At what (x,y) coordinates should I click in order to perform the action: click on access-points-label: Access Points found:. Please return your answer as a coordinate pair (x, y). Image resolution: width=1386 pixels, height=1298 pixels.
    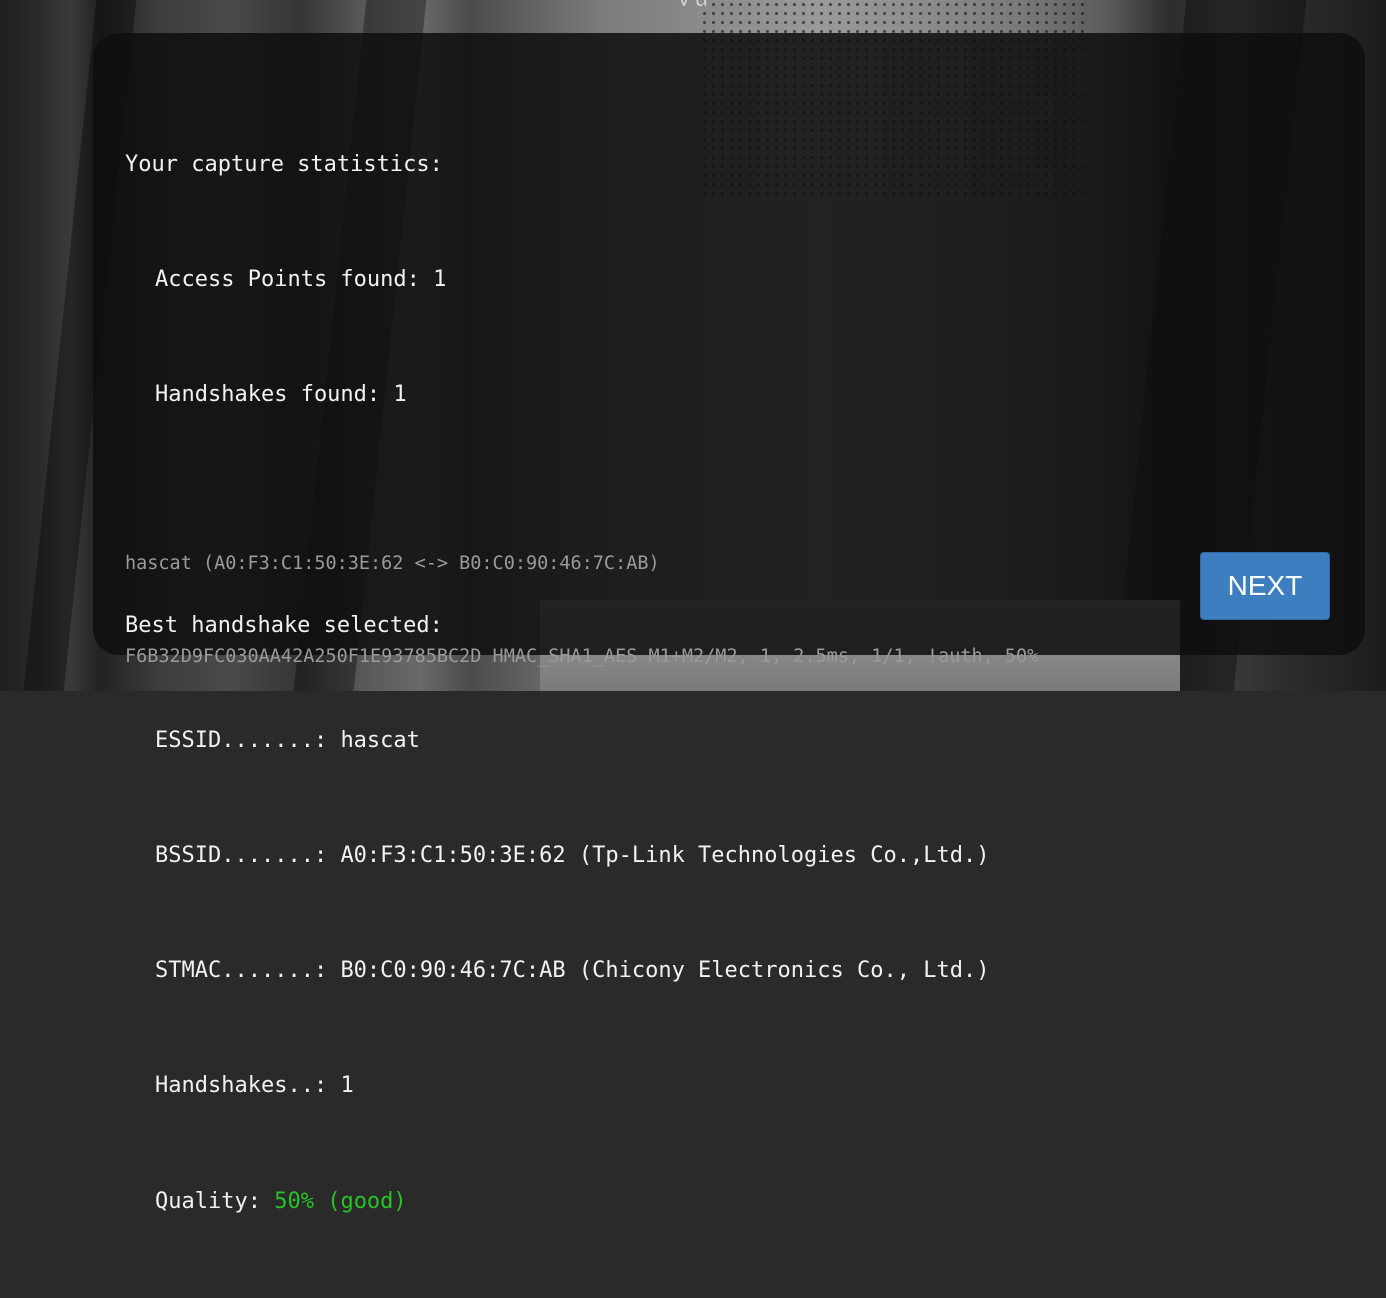
    Looking at the image, I should click on (294, 280).